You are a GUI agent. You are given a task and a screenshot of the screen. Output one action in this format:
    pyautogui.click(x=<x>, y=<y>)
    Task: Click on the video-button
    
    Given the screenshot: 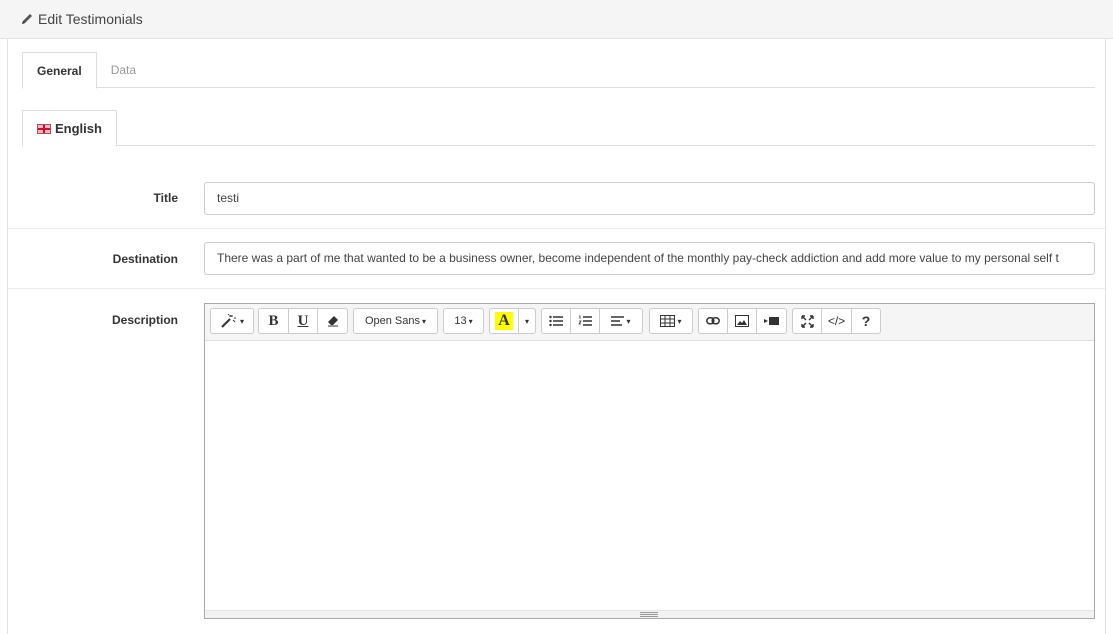 What is the action you would take?
    pyautogui.click(x=771, y=321)
    